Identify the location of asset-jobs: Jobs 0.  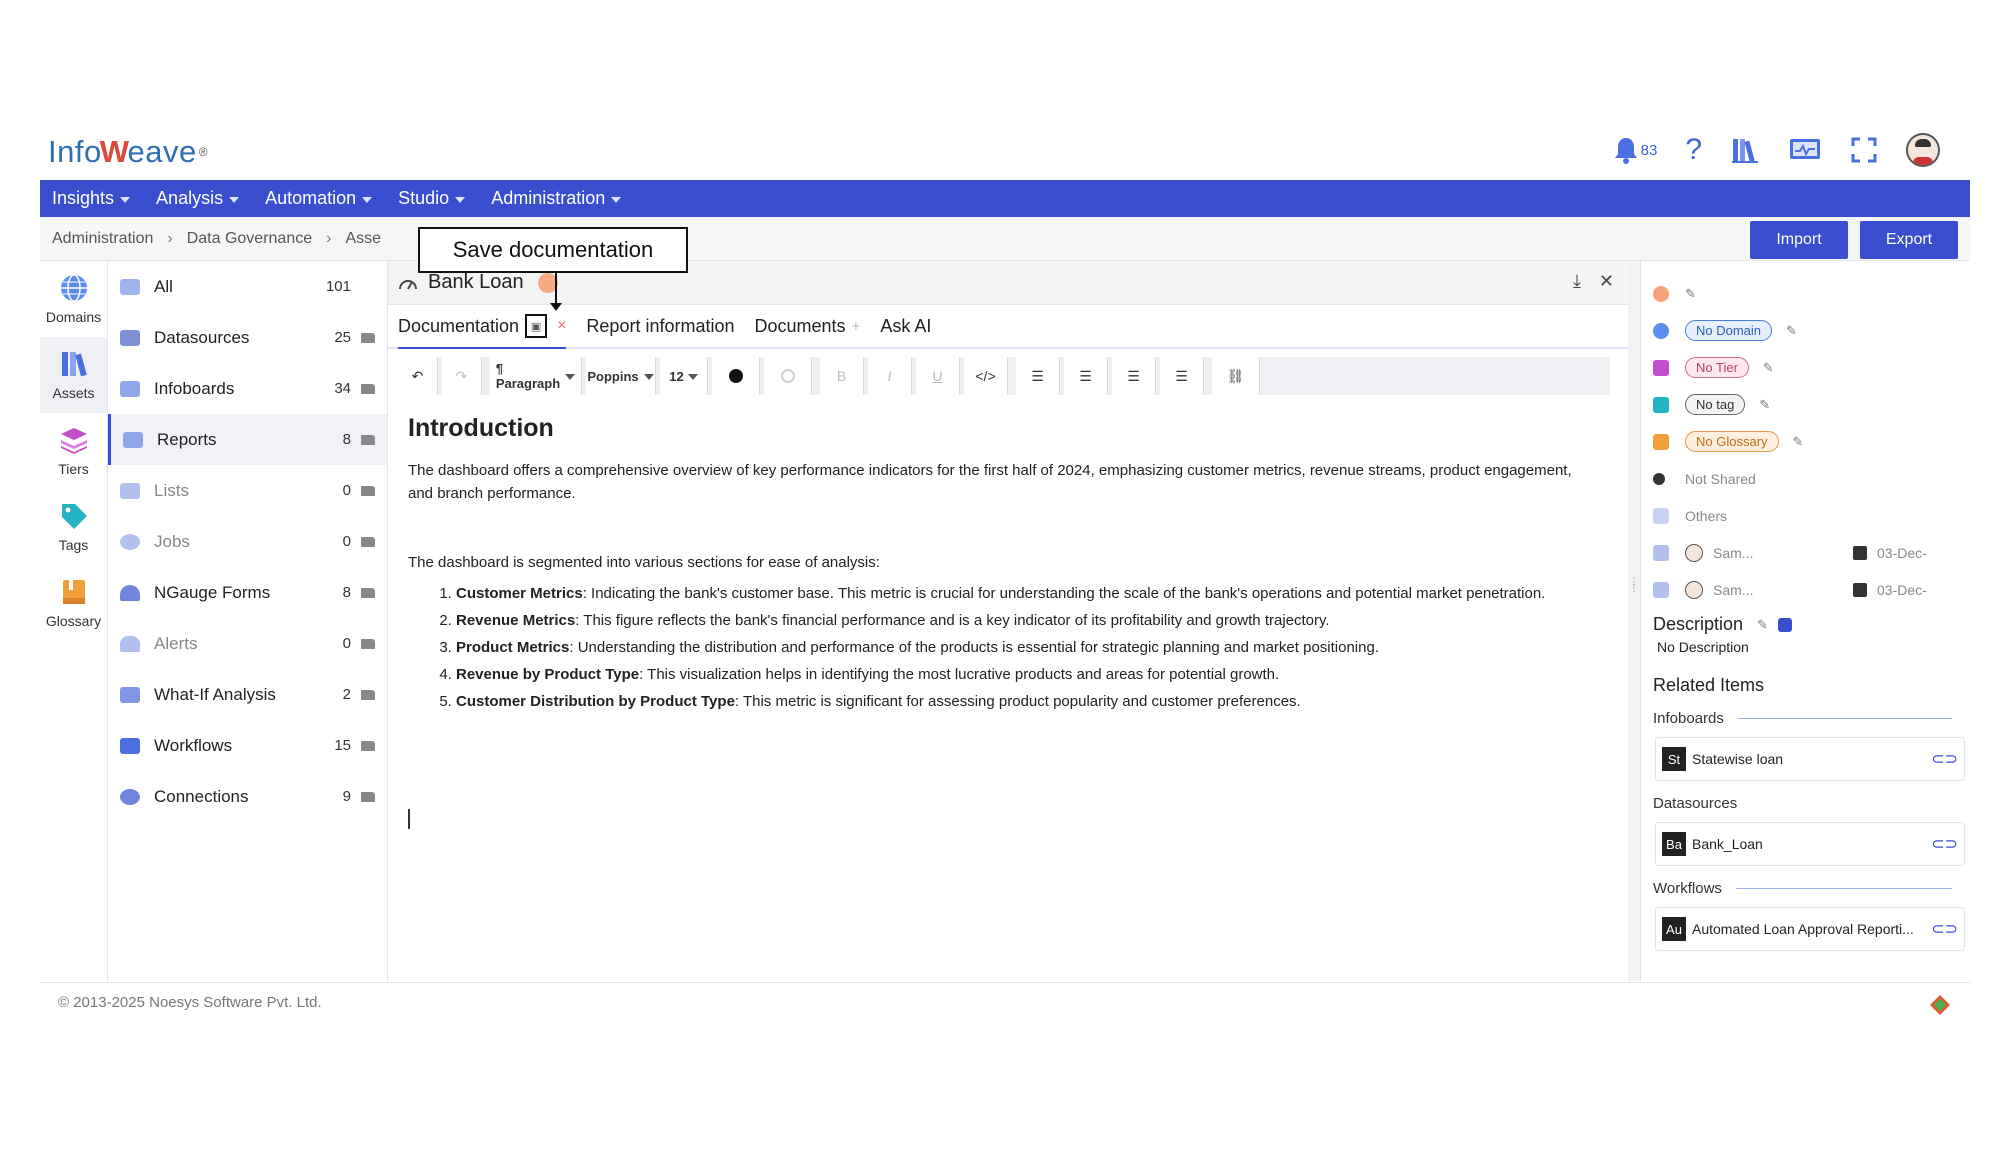
(247, 541).